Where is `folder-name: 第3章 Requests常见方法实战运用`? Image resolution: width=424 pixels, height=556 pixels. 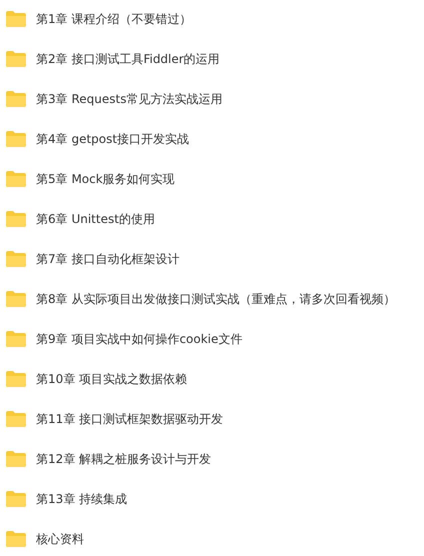
folder-name: 第3章 Requests常见方法实战运用 is located at coordinates (129, 99).